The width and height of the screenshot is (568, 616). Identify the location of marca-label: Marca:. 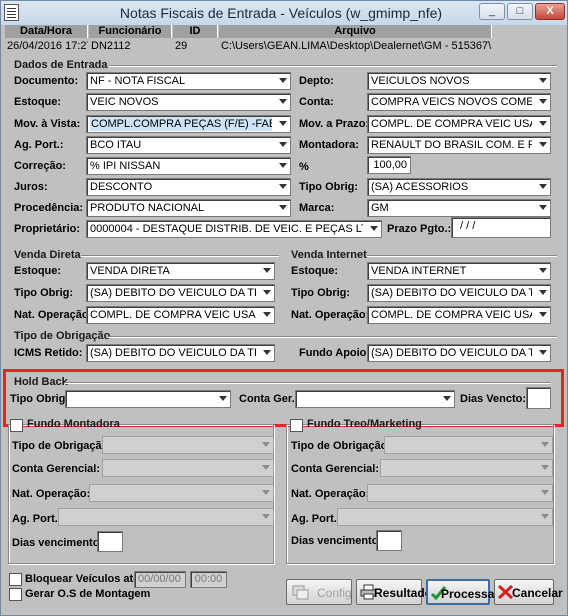
(317, 208).